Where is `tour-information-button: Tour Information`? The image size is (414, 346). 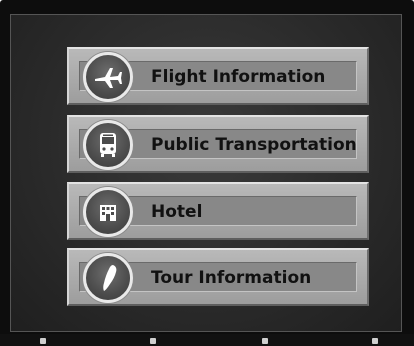 tour-information-button: Tour Information is located at coordinates (218, 277).